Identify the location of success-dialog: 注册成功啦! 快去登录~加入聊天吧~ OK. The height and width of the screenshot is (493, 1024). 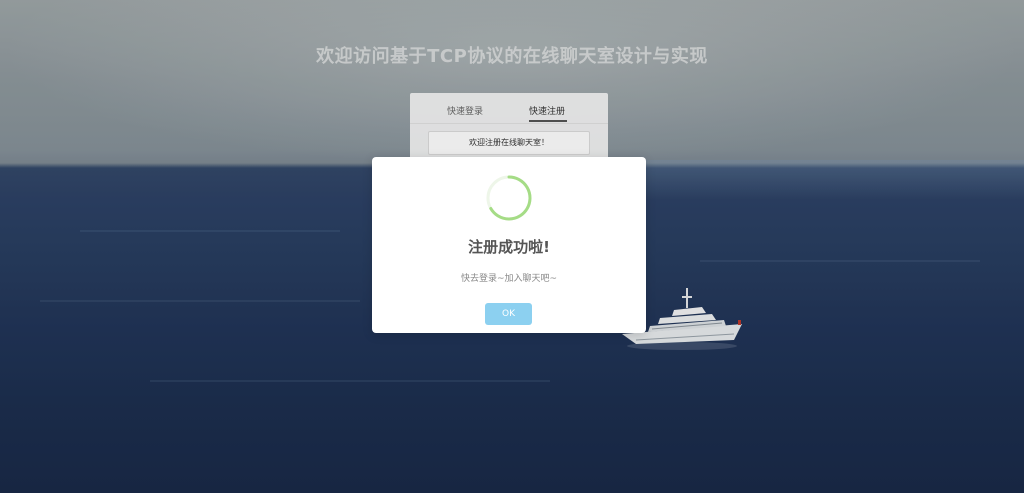
(509, 245).